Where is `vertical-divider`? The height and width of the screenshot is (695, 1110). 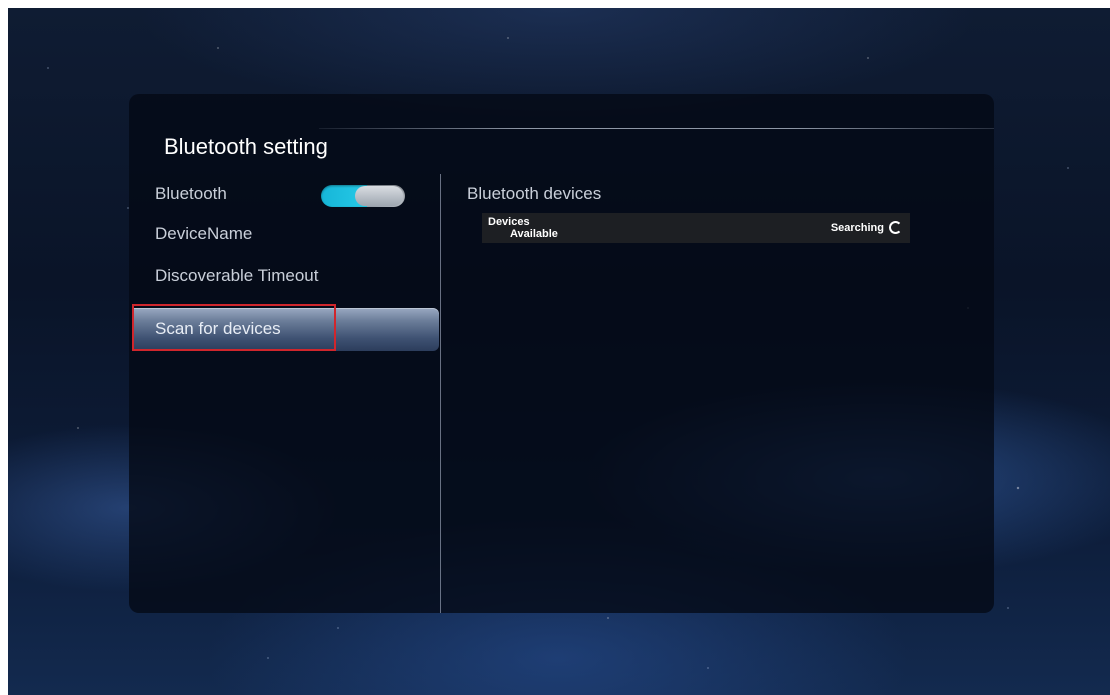 vertical-divider is located at coordinates (440, 393).